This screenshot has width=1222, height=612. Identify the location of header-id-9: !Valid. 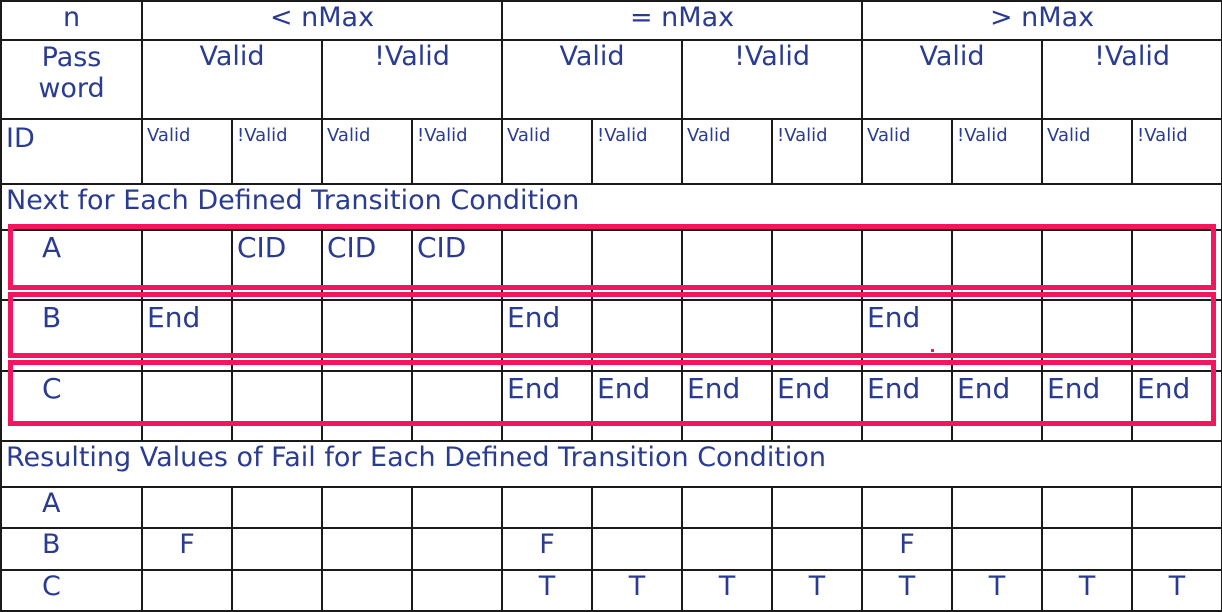
(997, 152).